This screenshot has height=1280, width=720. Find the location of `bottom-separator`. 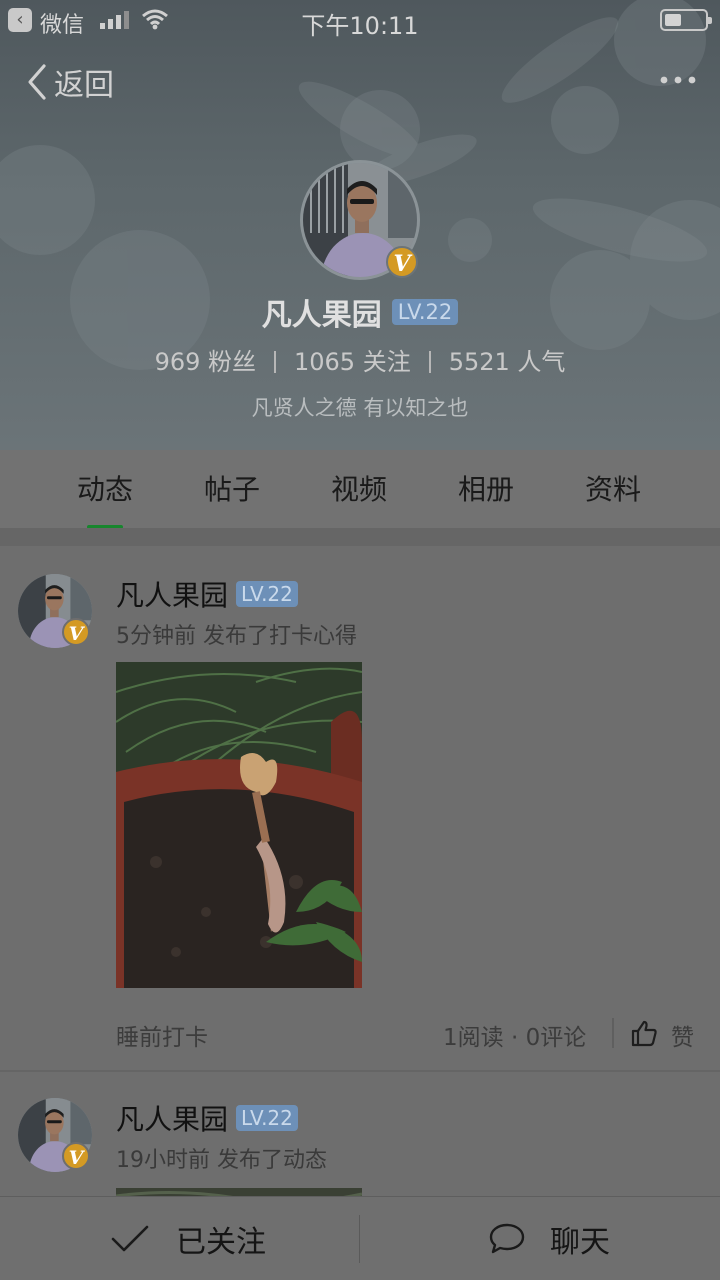

bottom-separator is located at coordinates (359, 1239).